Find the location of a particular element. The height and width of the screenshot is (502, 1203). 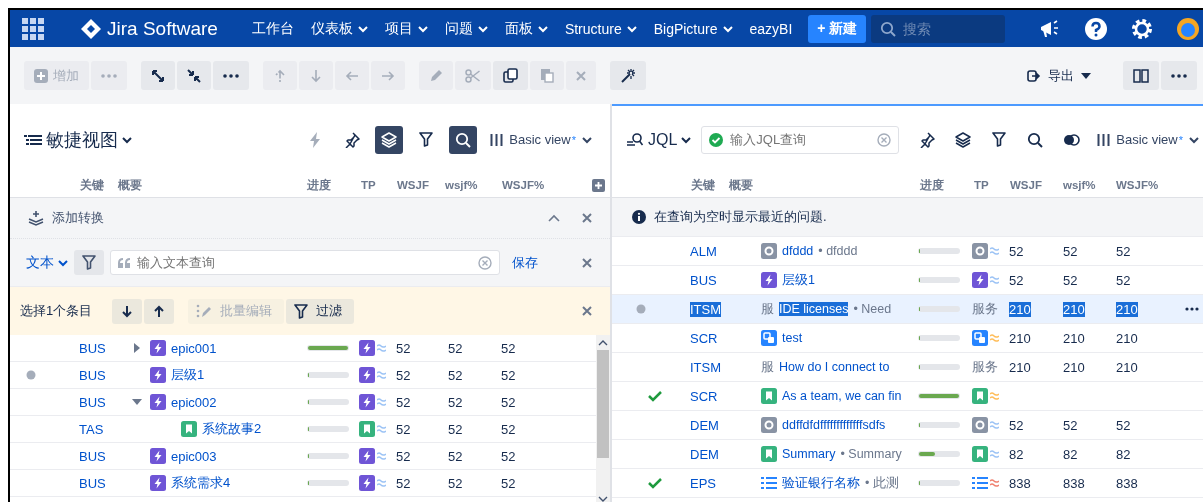

more-icon is located at coordinates (1191, 309).